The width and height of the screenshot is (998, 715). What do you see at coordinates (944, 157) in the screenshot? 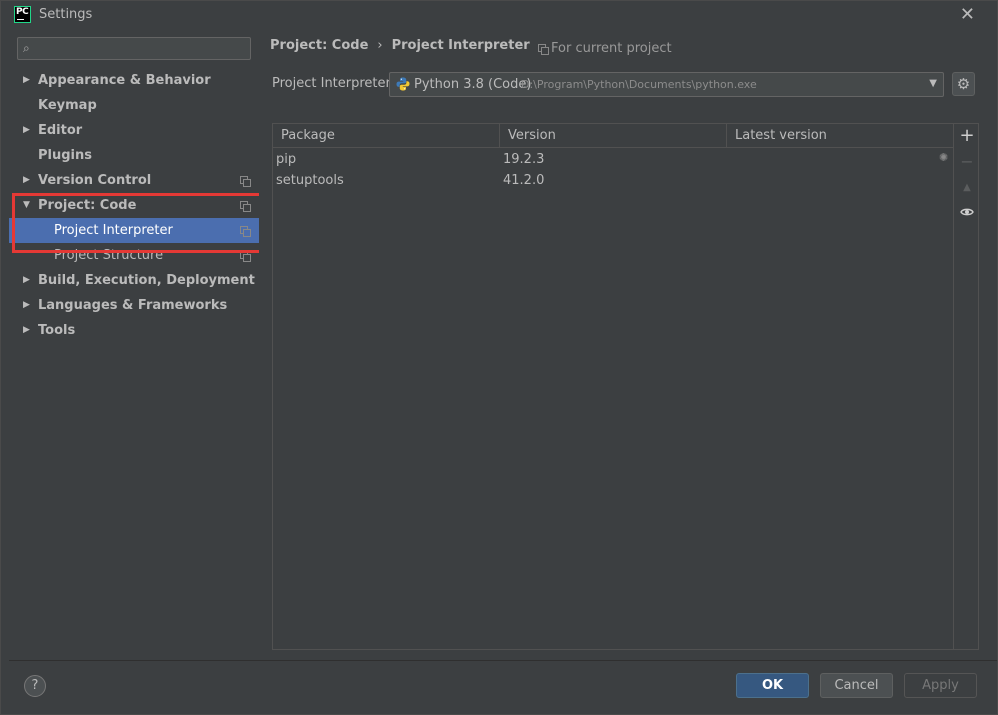
I see `loading-spinner-icon: ✺` at bounding box center [944, 157].